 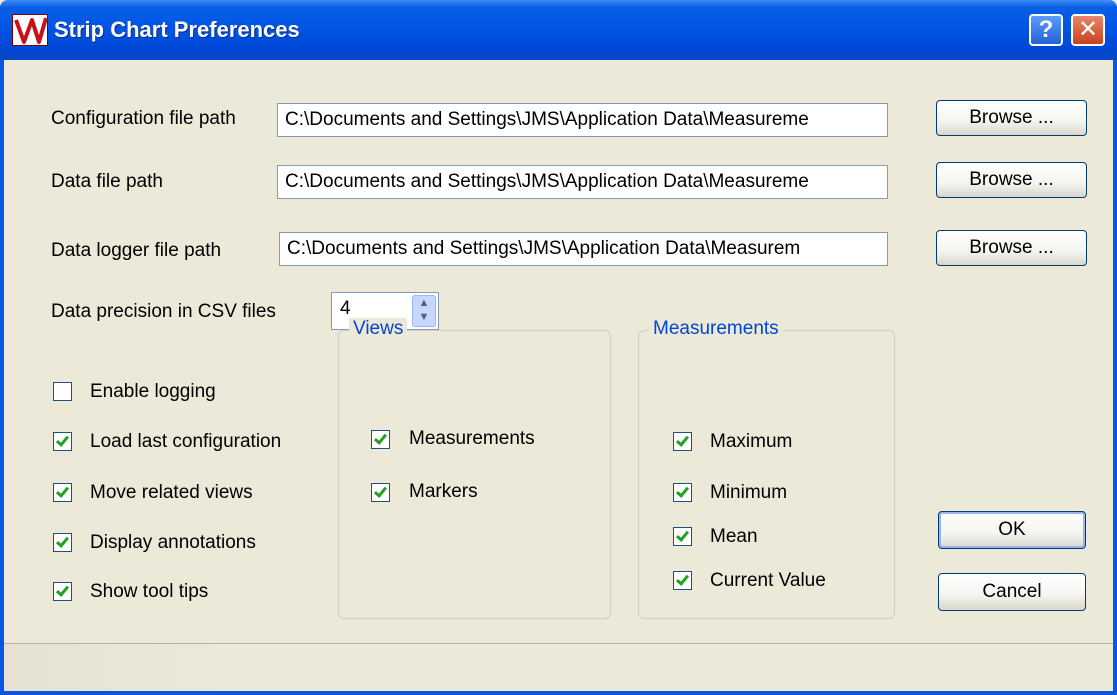 What do you see at coordinates (1046, 30) in the screenshot?
I see `help-button: ?` at bounding box center [1046, 30].